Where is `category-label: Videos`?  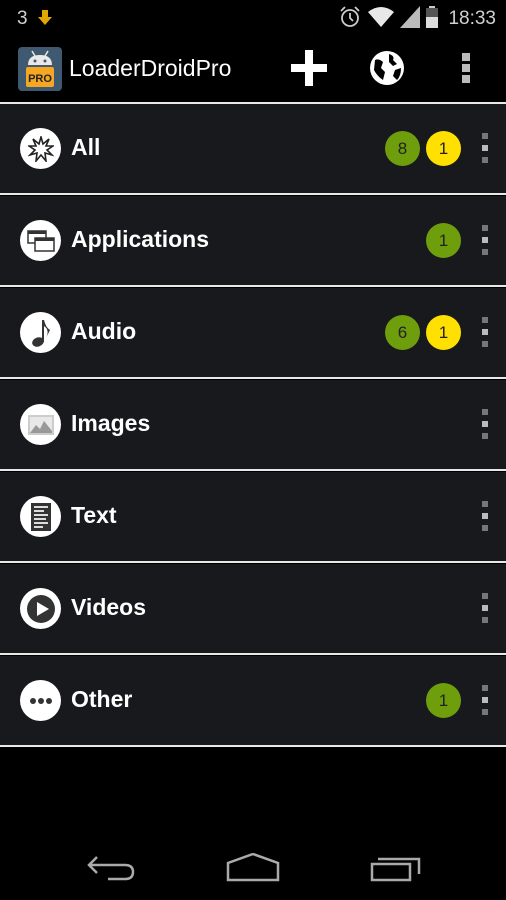
category-label: Videos is located at coordinates (108, 607).